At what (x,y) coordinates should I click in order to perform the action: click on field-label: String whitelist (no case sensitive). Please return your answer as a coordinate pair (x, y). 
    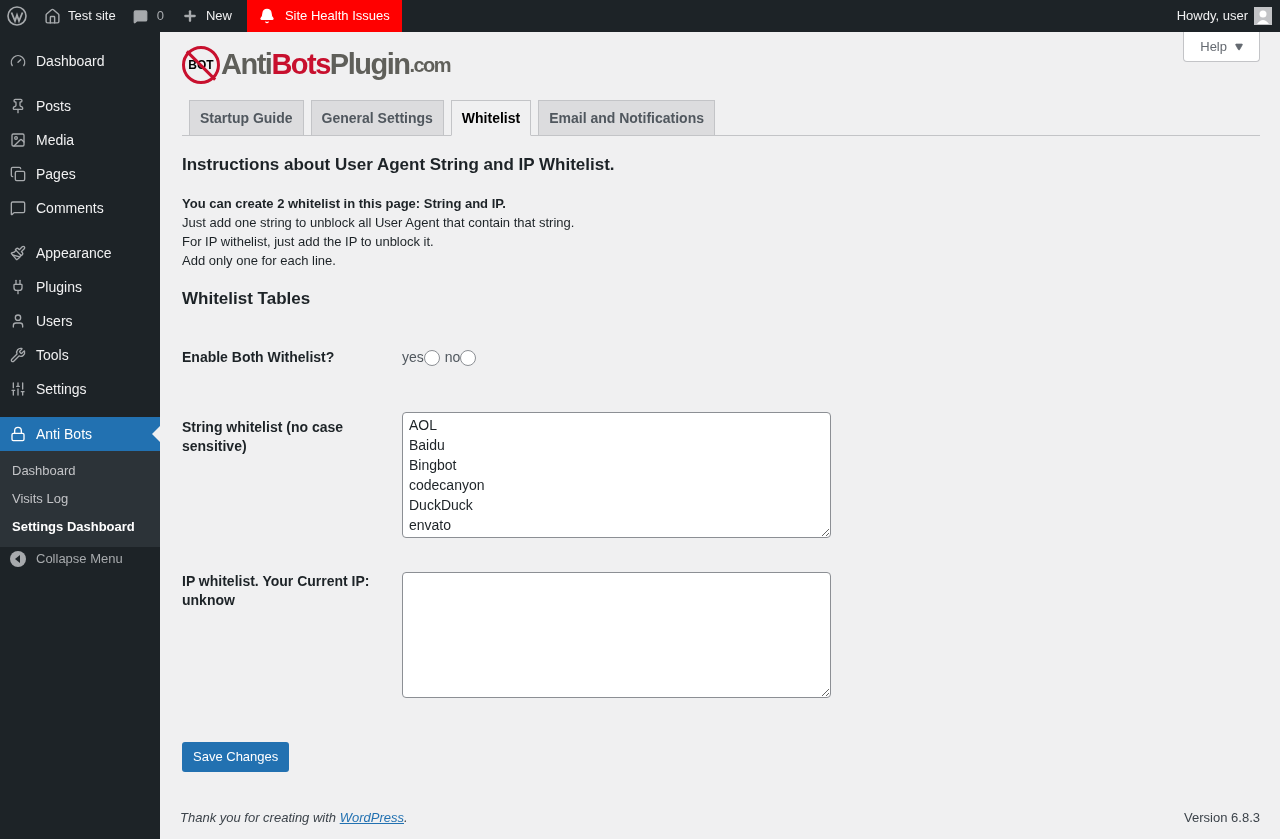
    Looking at the image, I should click on (263, 437).